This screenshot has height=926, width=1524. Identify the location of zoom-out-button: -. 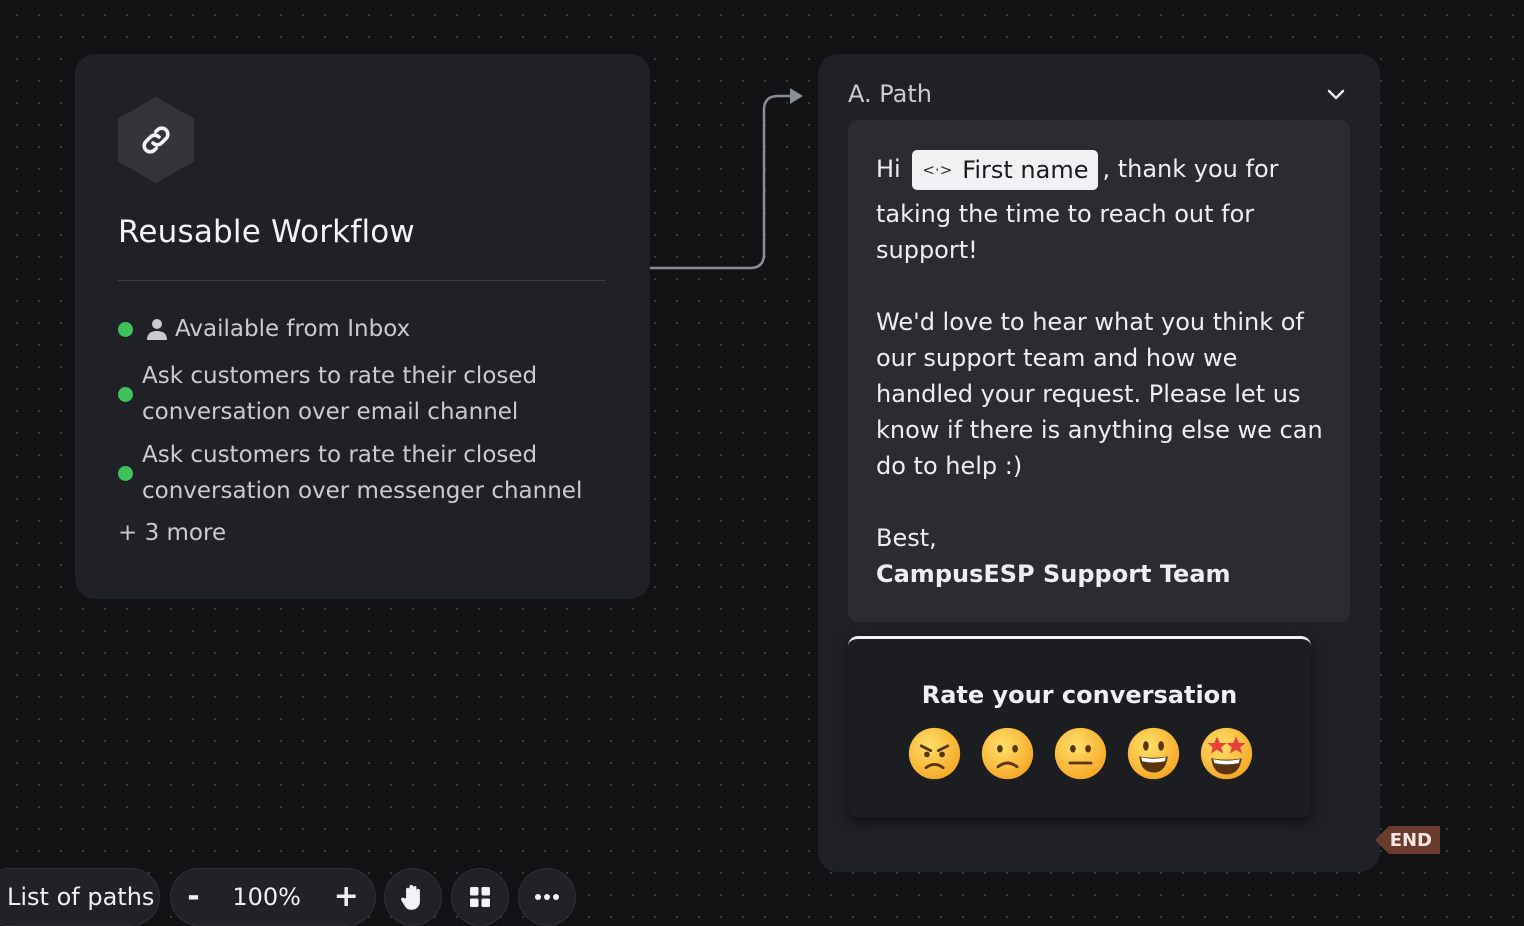
(193, 897).